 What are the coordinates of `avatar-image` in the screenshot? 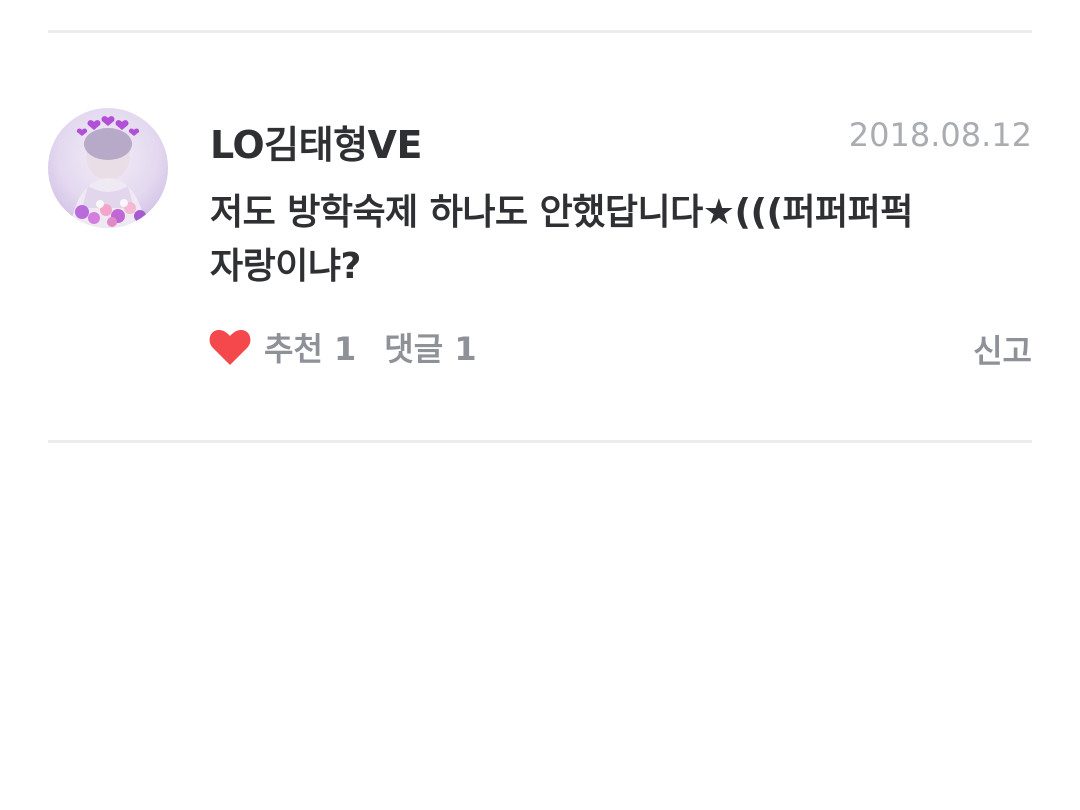 It's located at (108, 168).